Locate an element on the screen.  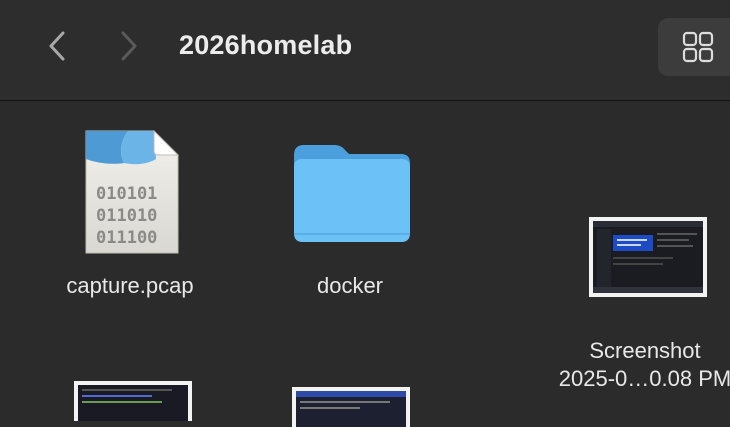
chevron-right-icon is located at coordinates (129, 46).